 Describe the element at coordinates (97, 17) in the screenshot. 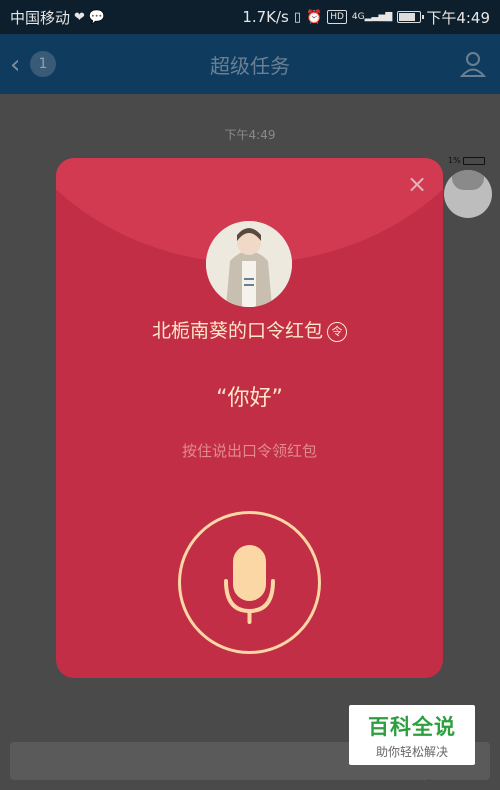

I see `message-bubble-icon: 💬` at that location.